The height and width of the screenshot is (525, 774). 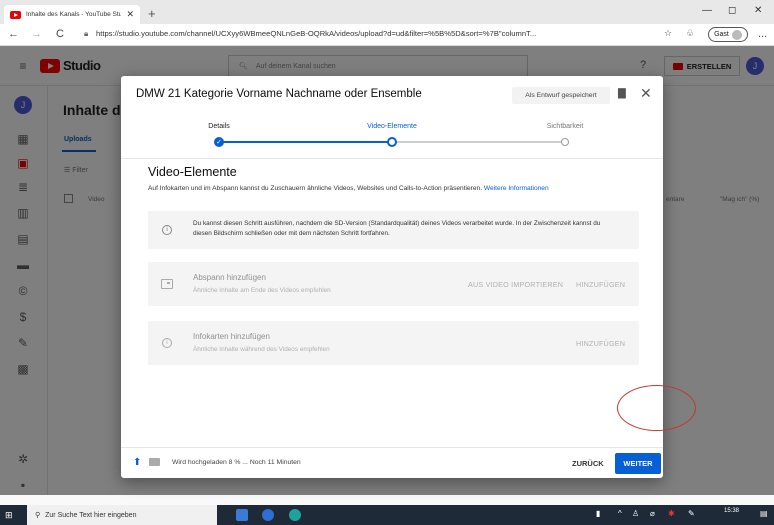 What do you see at coordinates (736, 34) in the screenshot?
I see `guest-avatar-icon` at bounding box center [736, 34].